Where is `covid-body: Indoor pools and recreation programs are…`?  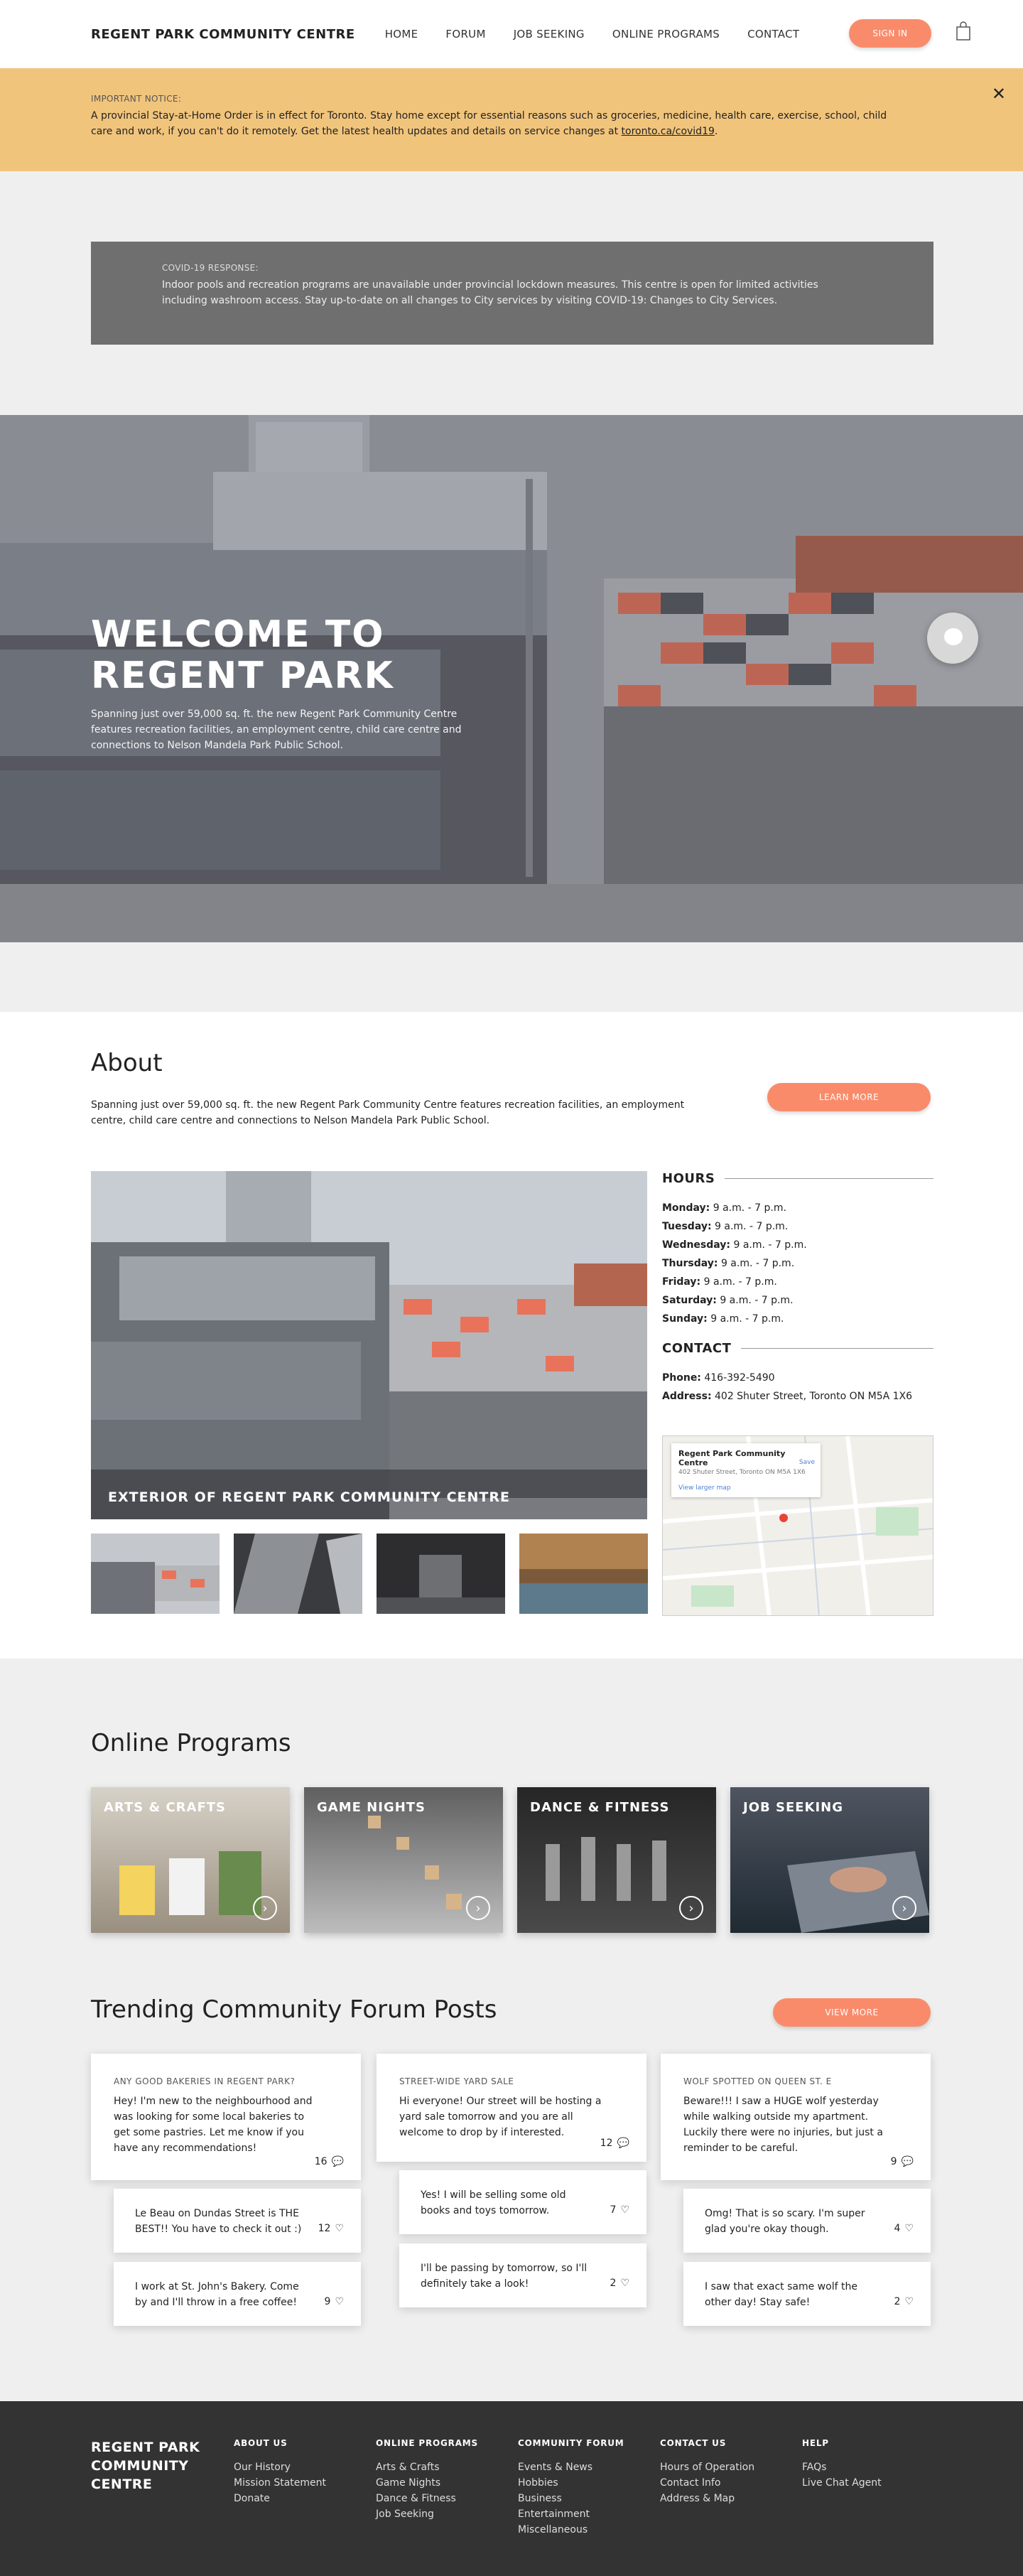
covid-body: Indoor pools and recreation programs are… is located at coordinates (490, 293).